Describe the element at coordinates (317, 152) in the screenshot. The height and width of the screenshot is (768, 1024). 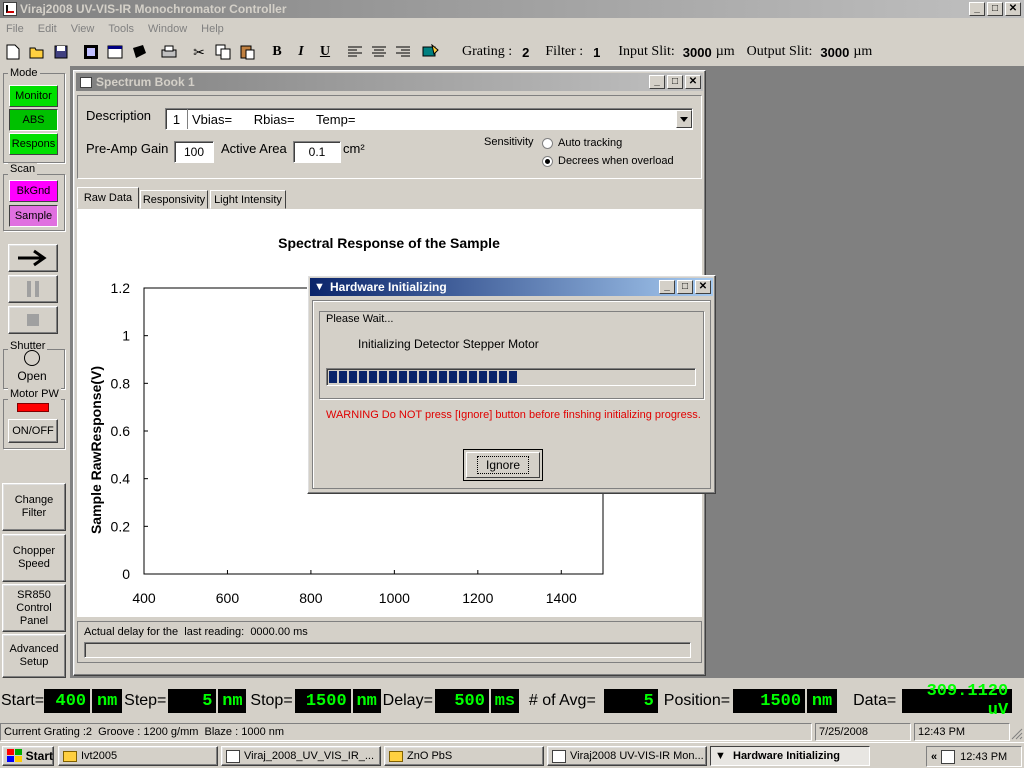
I see `active-area-input: 0.1` at that location.